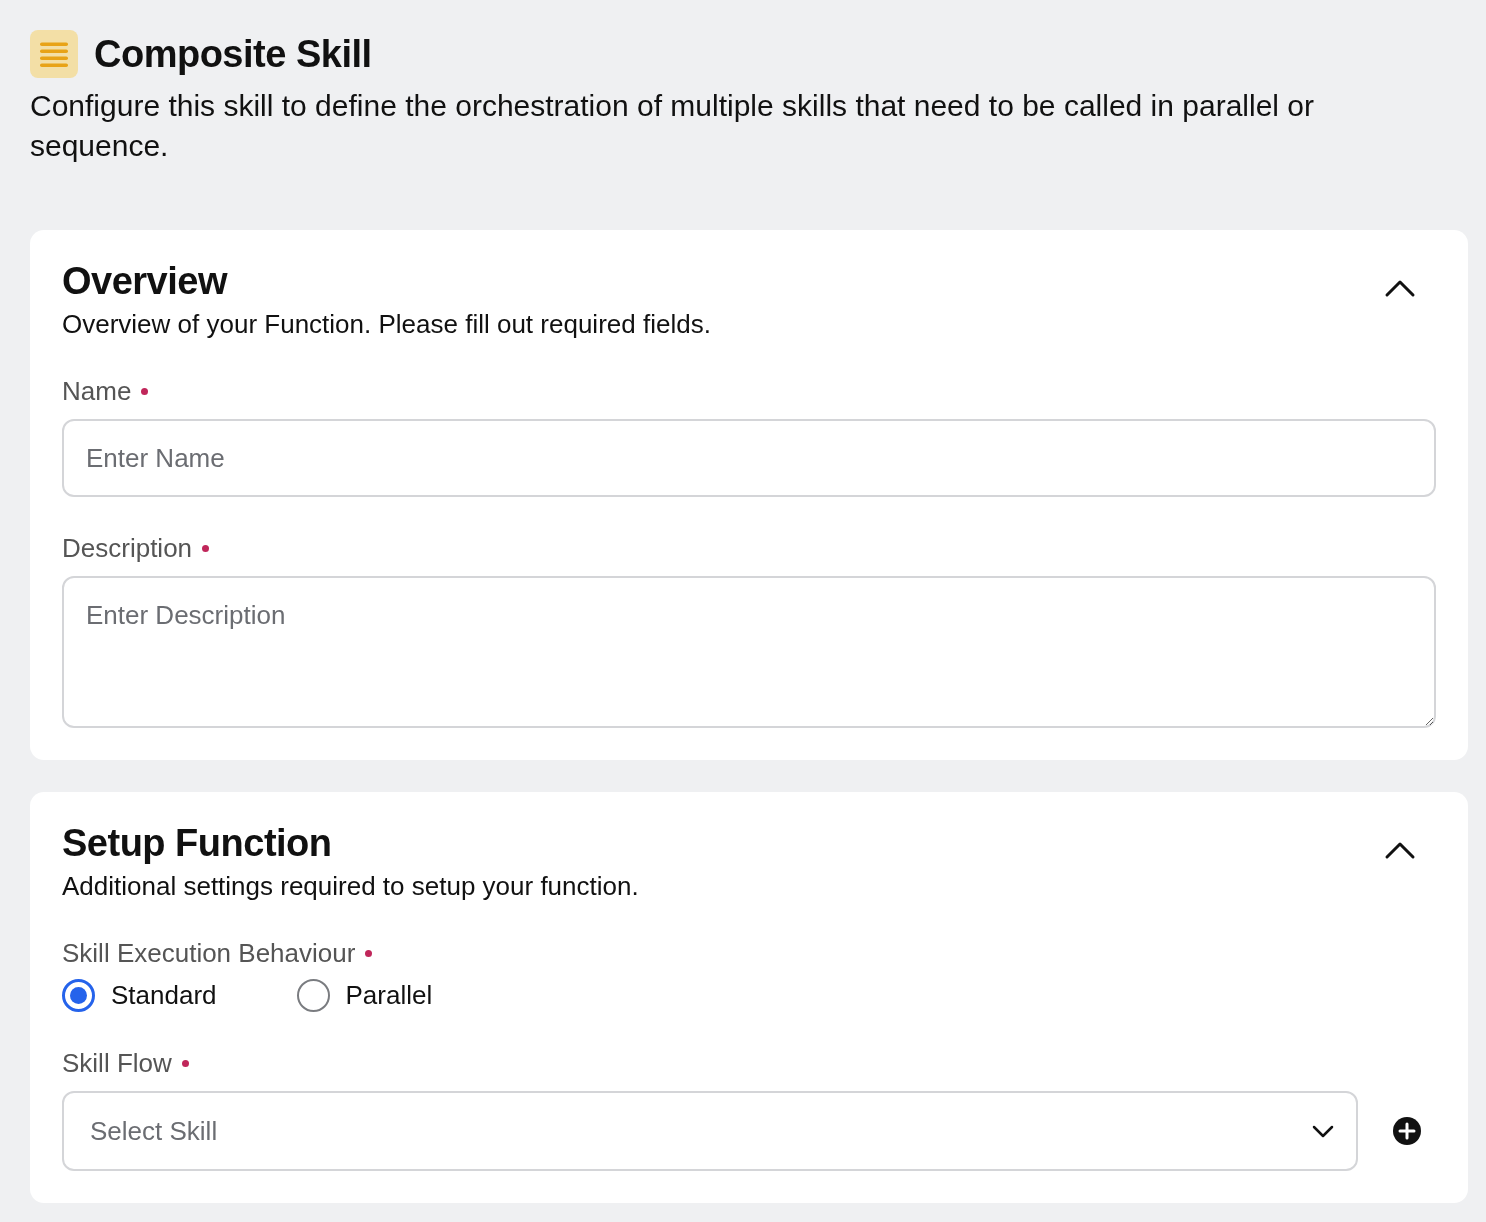 This screenshot has width=1486, height=1222. I want to click on field-label: Skill Flow, so click(117, 1063).